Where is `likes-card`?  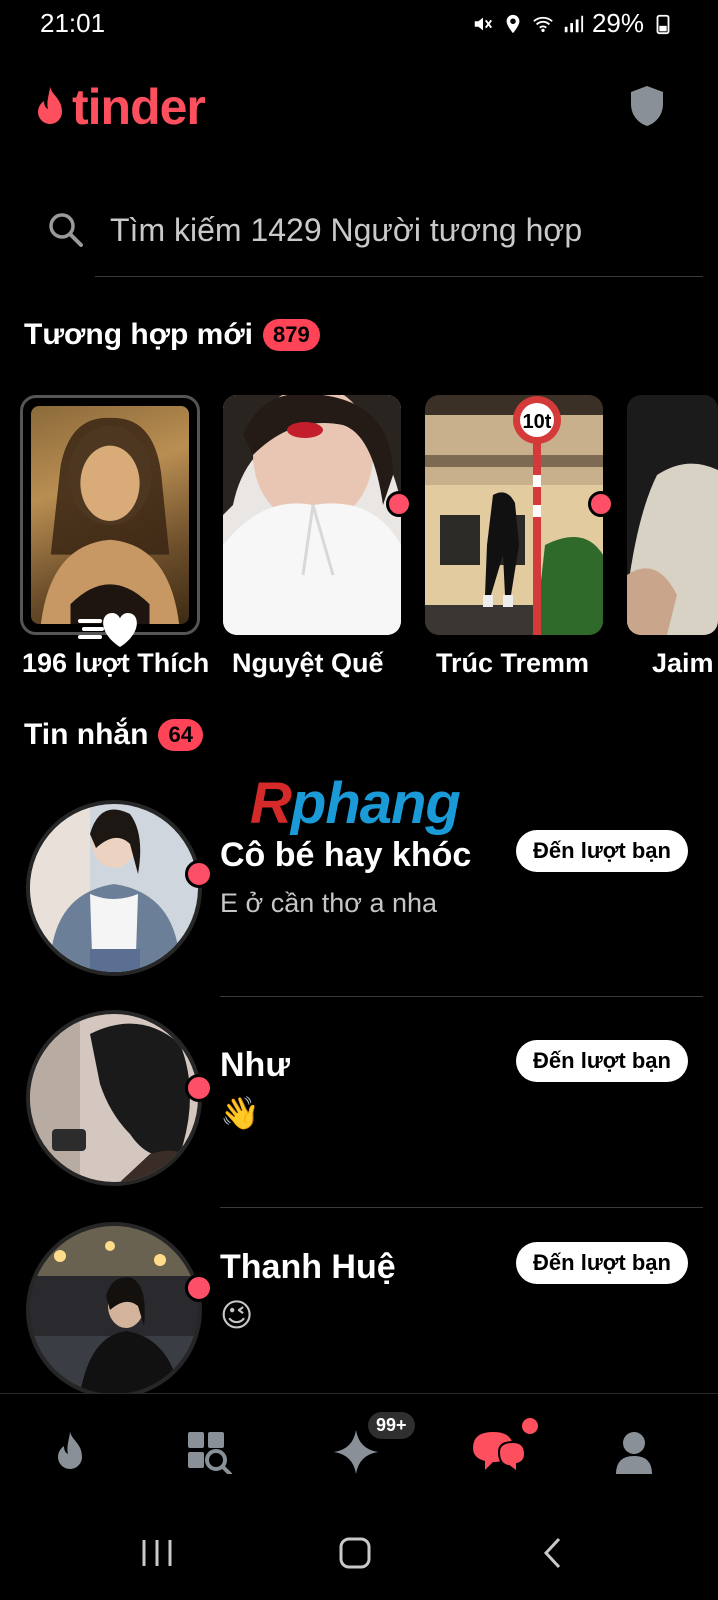
likes-card is located at coordinates (110, 515).